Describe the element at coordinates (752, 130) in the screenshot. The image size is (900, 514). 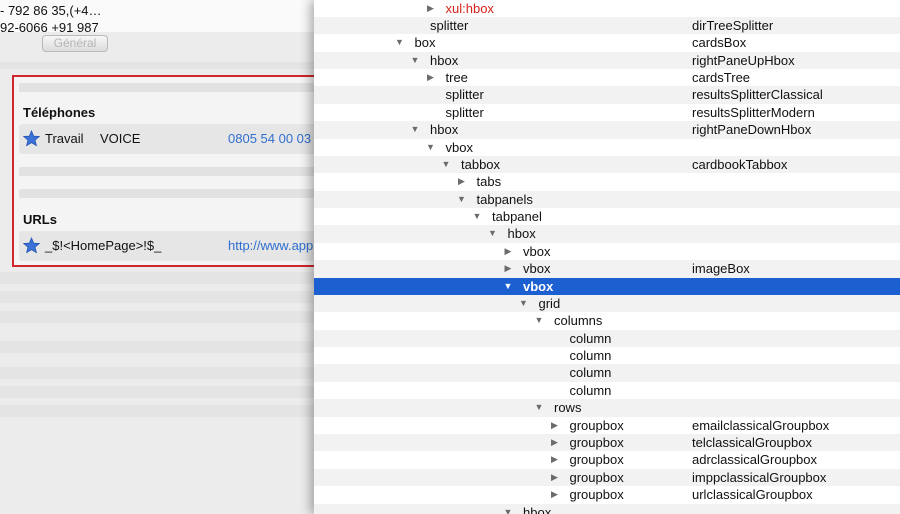
I see `node-id: rightPaneDownHbox` at that location.